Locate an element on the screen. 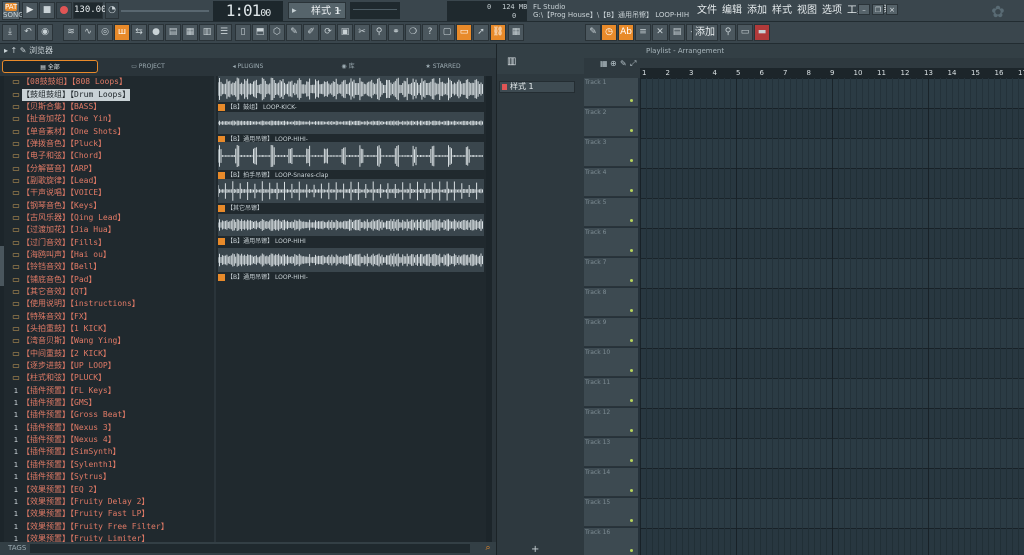 Image resolution: width=1024 pixels, height=555 pixels. chat-icon: ❍ is located at coordinates (413, 32).